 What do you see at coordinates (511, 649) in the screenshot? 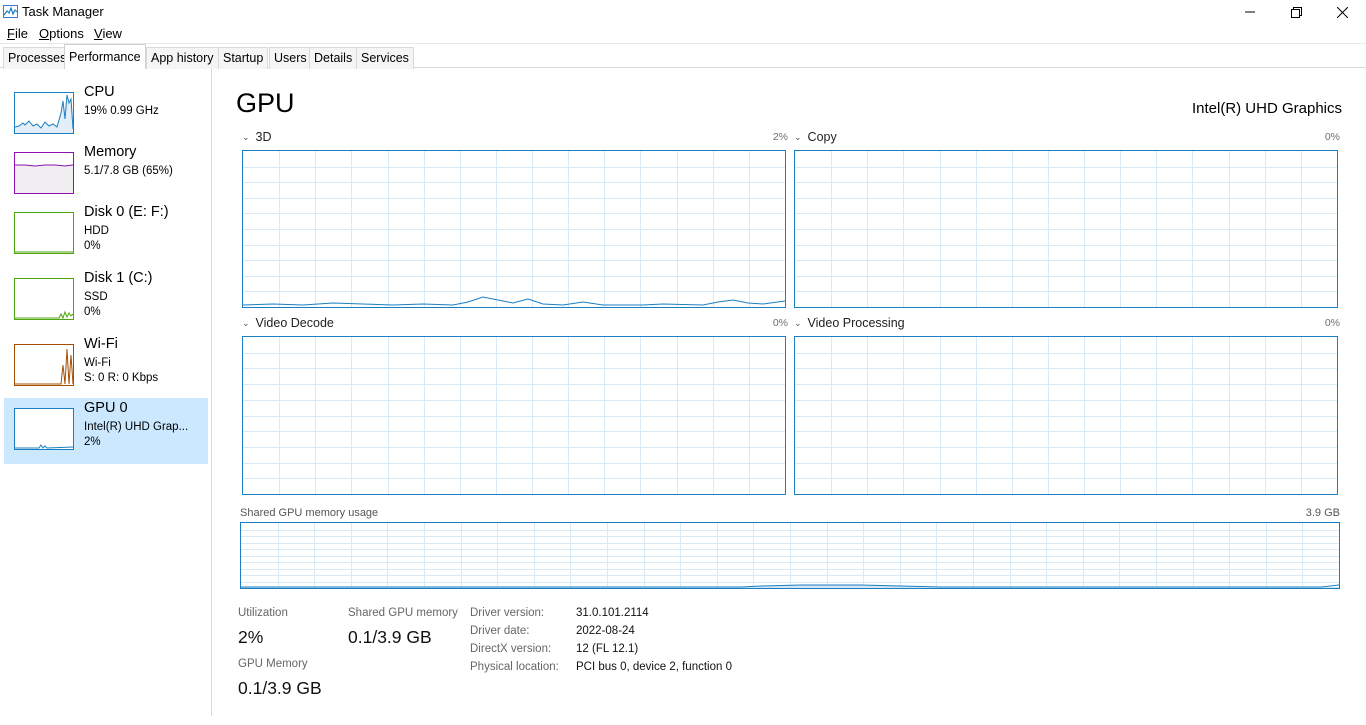
I see `directx-version-label: DirectX version:` at bounding box center [511, 649].